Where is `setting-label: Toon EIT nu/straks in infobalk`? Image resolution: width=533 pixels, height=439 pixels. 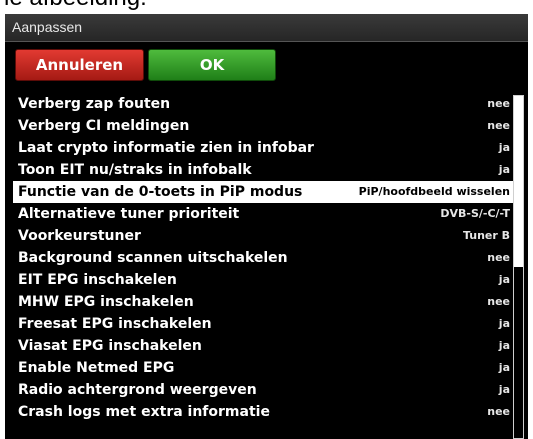 setting-label: Toon EIT nu/straks in infobalk is located at coordinates (135, 170).